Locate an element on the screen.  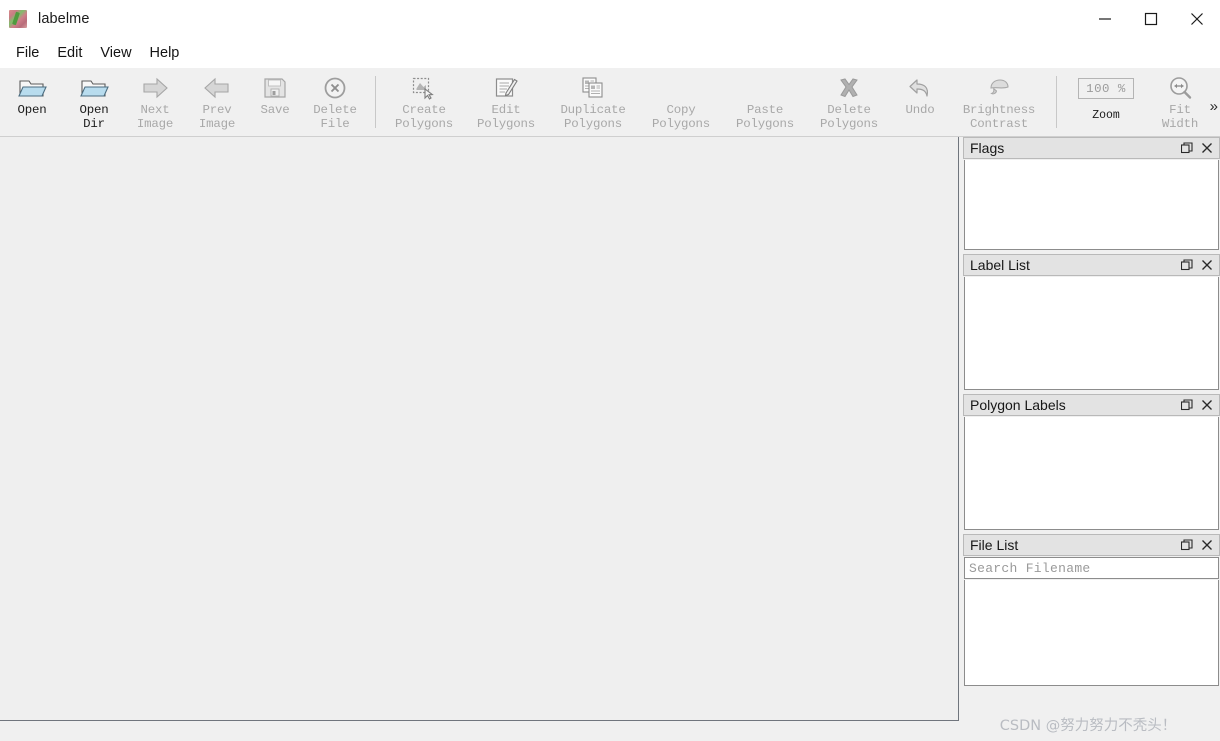
window-controls is located at coordinates (1151, 19).